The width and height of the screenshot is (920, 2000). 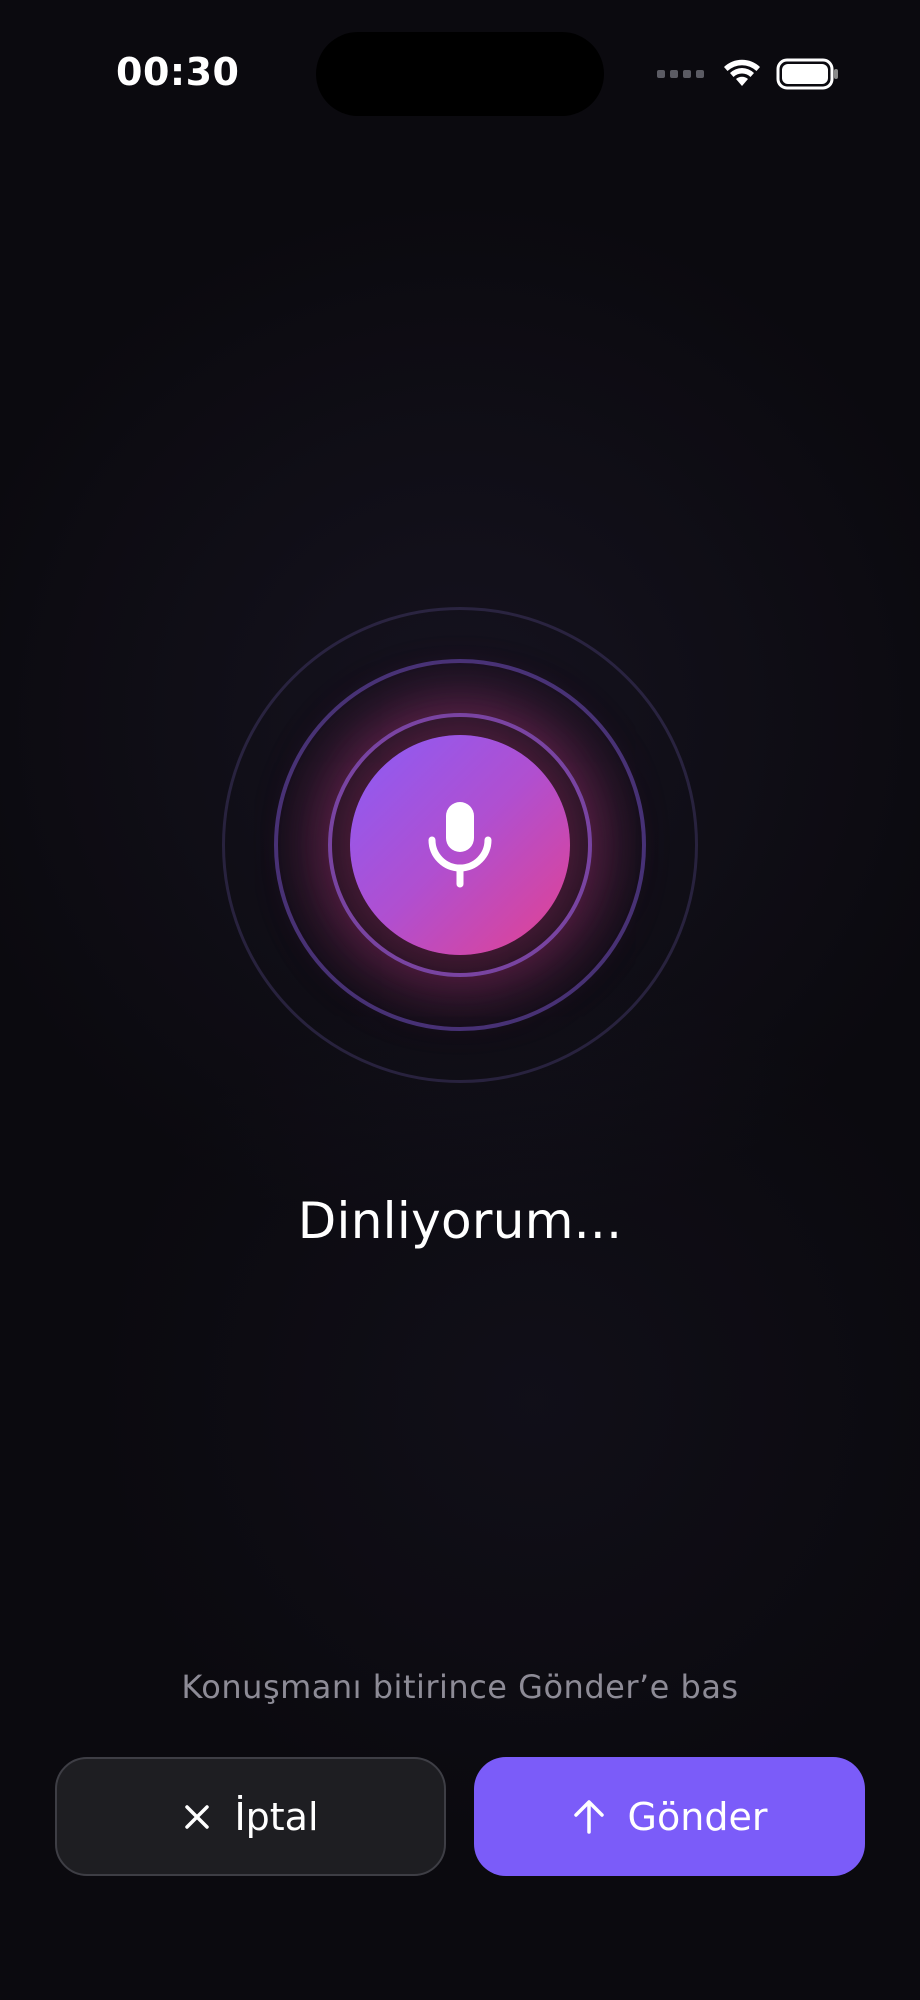 What do you see at coordinates (197, 1817) in the screenshot?
I see `close-icon` at bounding box center [197, 1817].